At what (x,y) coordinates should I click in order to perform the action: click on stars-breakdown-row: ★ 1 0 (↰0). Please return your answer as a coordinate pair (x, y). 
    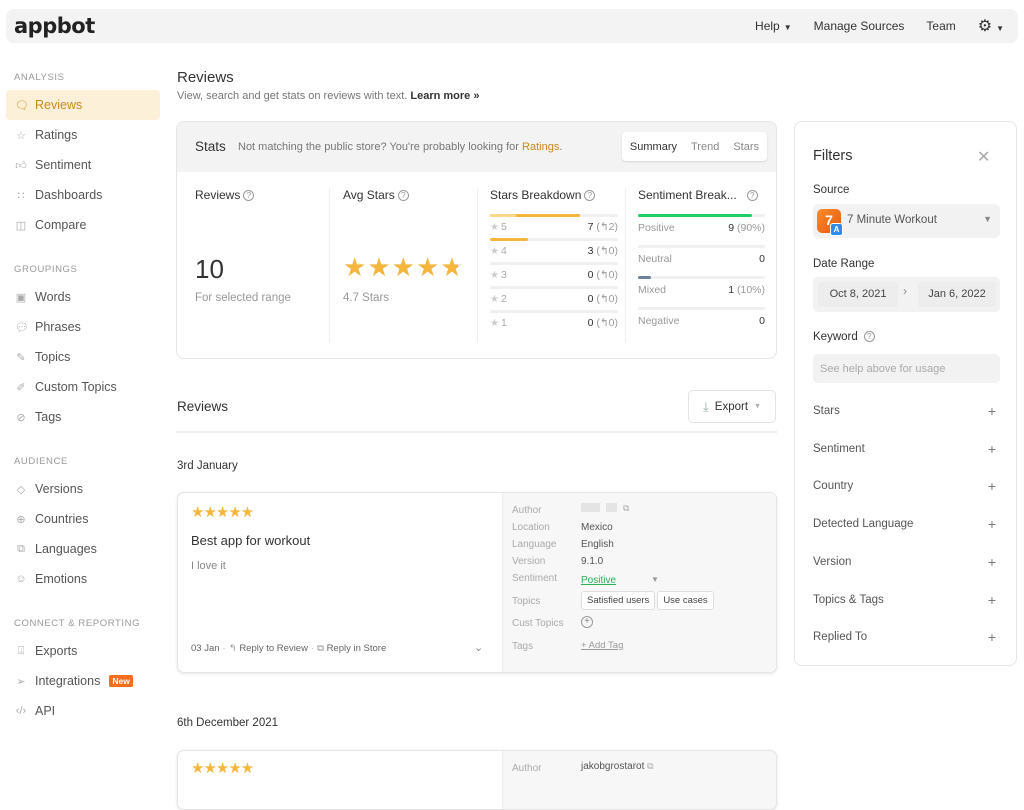
    Looking at the image, I should click on (554, 322).